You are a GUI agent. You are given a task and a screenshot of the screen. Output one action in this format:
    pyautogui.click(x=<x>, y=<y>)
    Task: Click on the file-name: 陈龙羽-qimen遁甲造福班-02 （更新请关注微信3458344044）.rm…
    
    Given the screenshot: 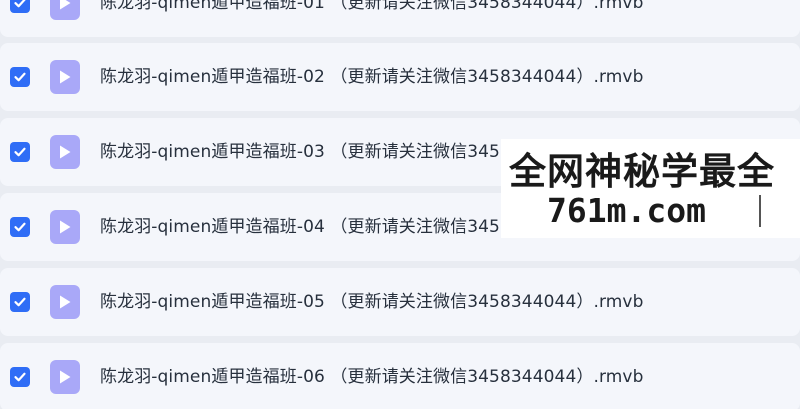 What is the action you would take?
    pyautogui.click(x=371, y=77)
    